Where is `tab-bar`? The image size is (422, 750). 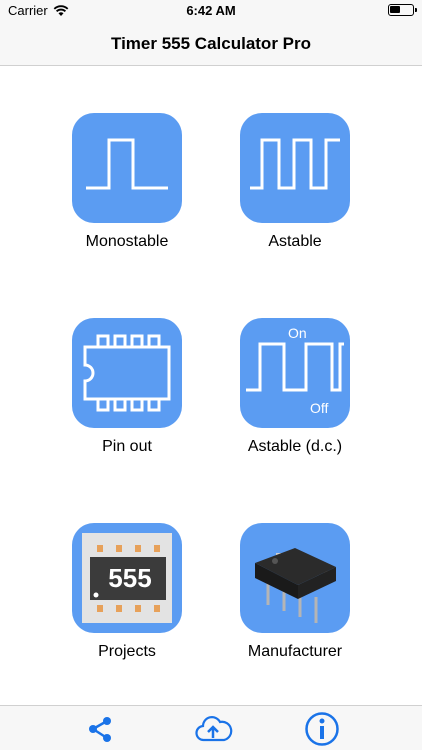 tab-bar is located at coordinates (211, 727).